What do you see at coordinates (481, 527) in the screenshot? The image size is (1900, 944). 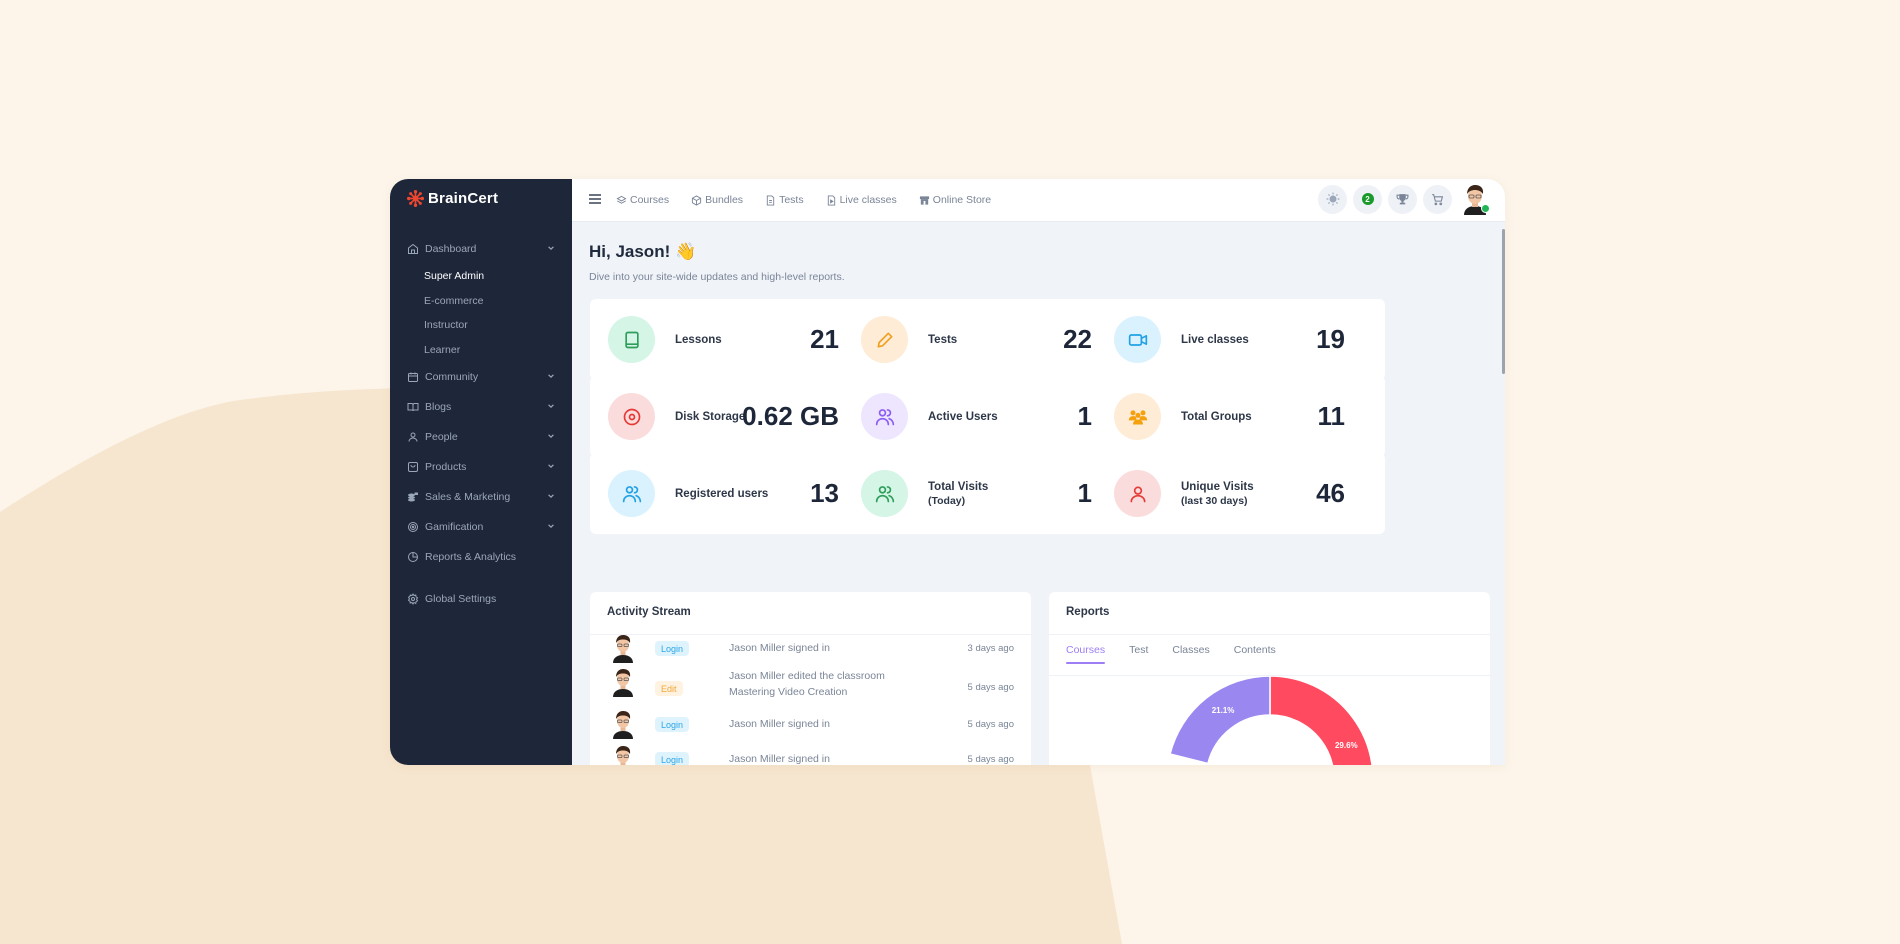 I see `sidebar-item-gamification: Gamification` at bounding box center [481, 527].